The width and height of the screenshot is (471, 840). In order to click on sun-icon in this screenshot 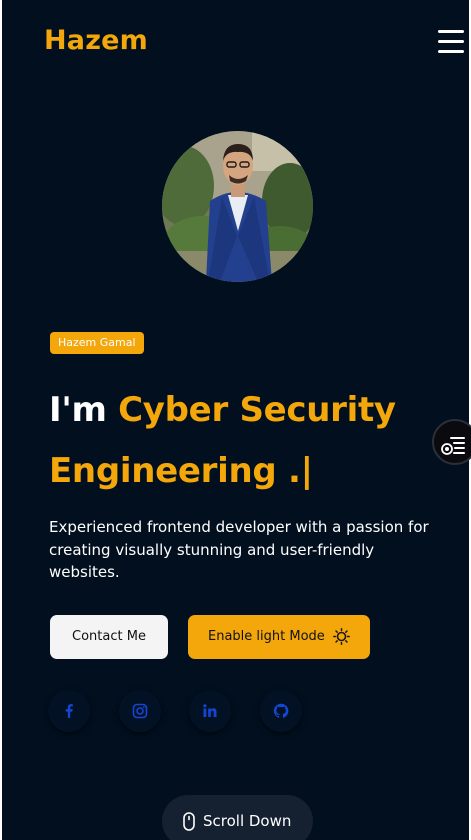, I will do `click(341, 636)`.